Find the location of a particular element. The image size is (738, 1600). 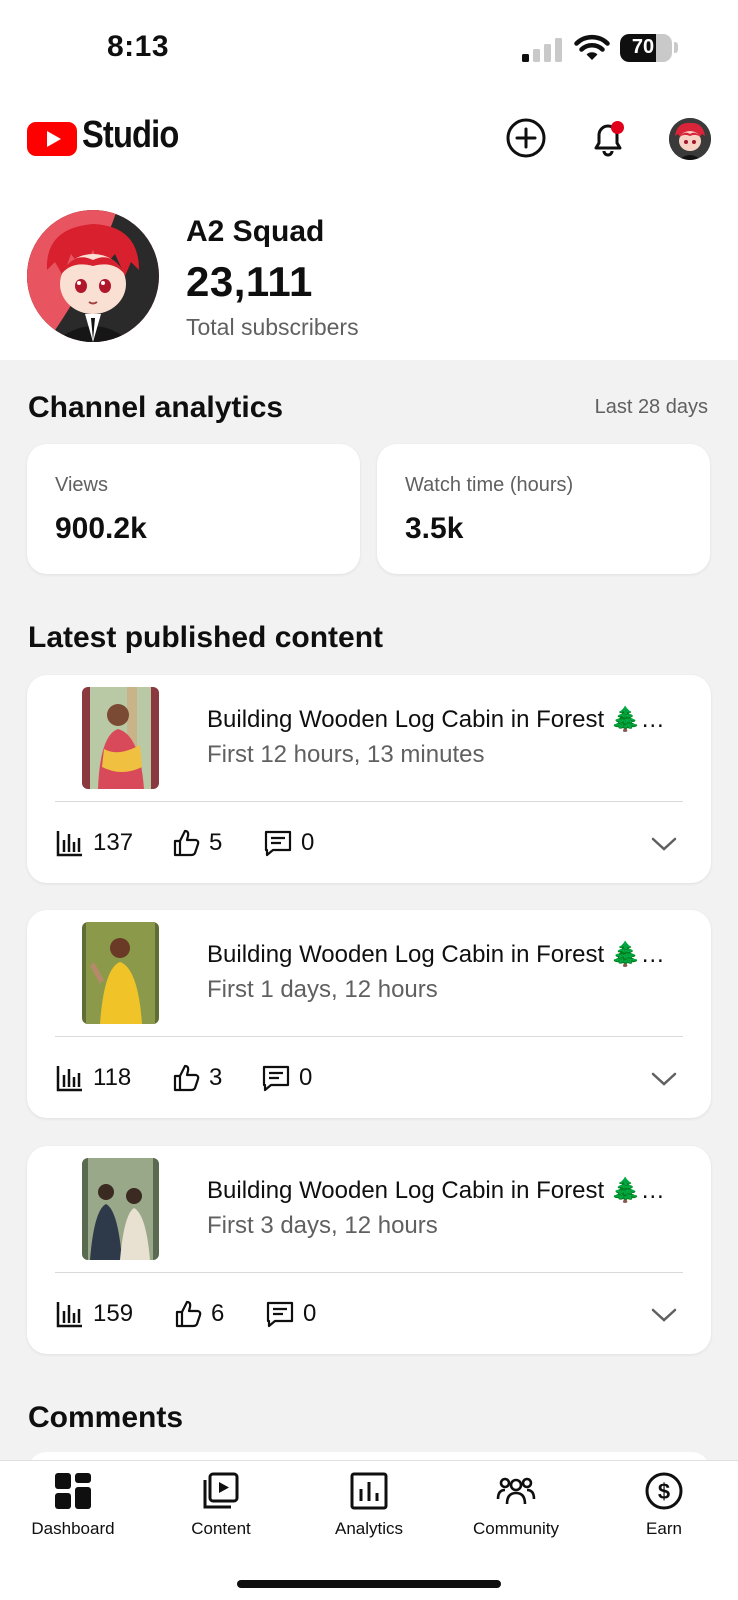

video-period: First 3 days, 12 hours is located at coordinates (322, 1225).